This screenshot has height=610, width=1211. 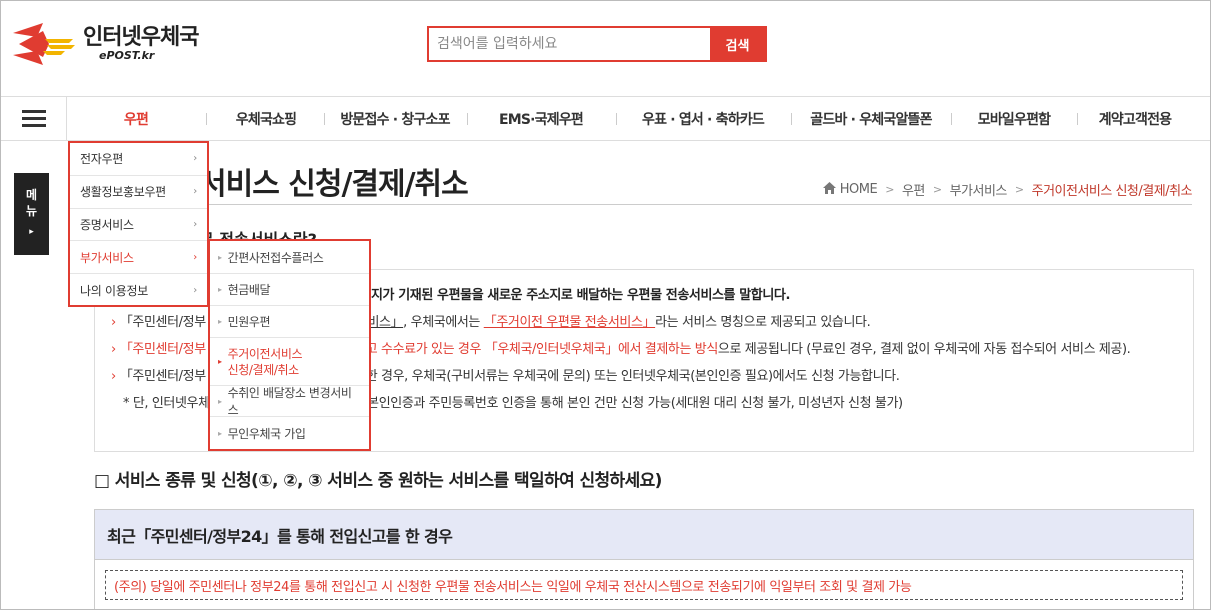 I want to click on gnb-item-goldbar: 골드바 · 우체국알뜰폰, so click(x=871, y=118).